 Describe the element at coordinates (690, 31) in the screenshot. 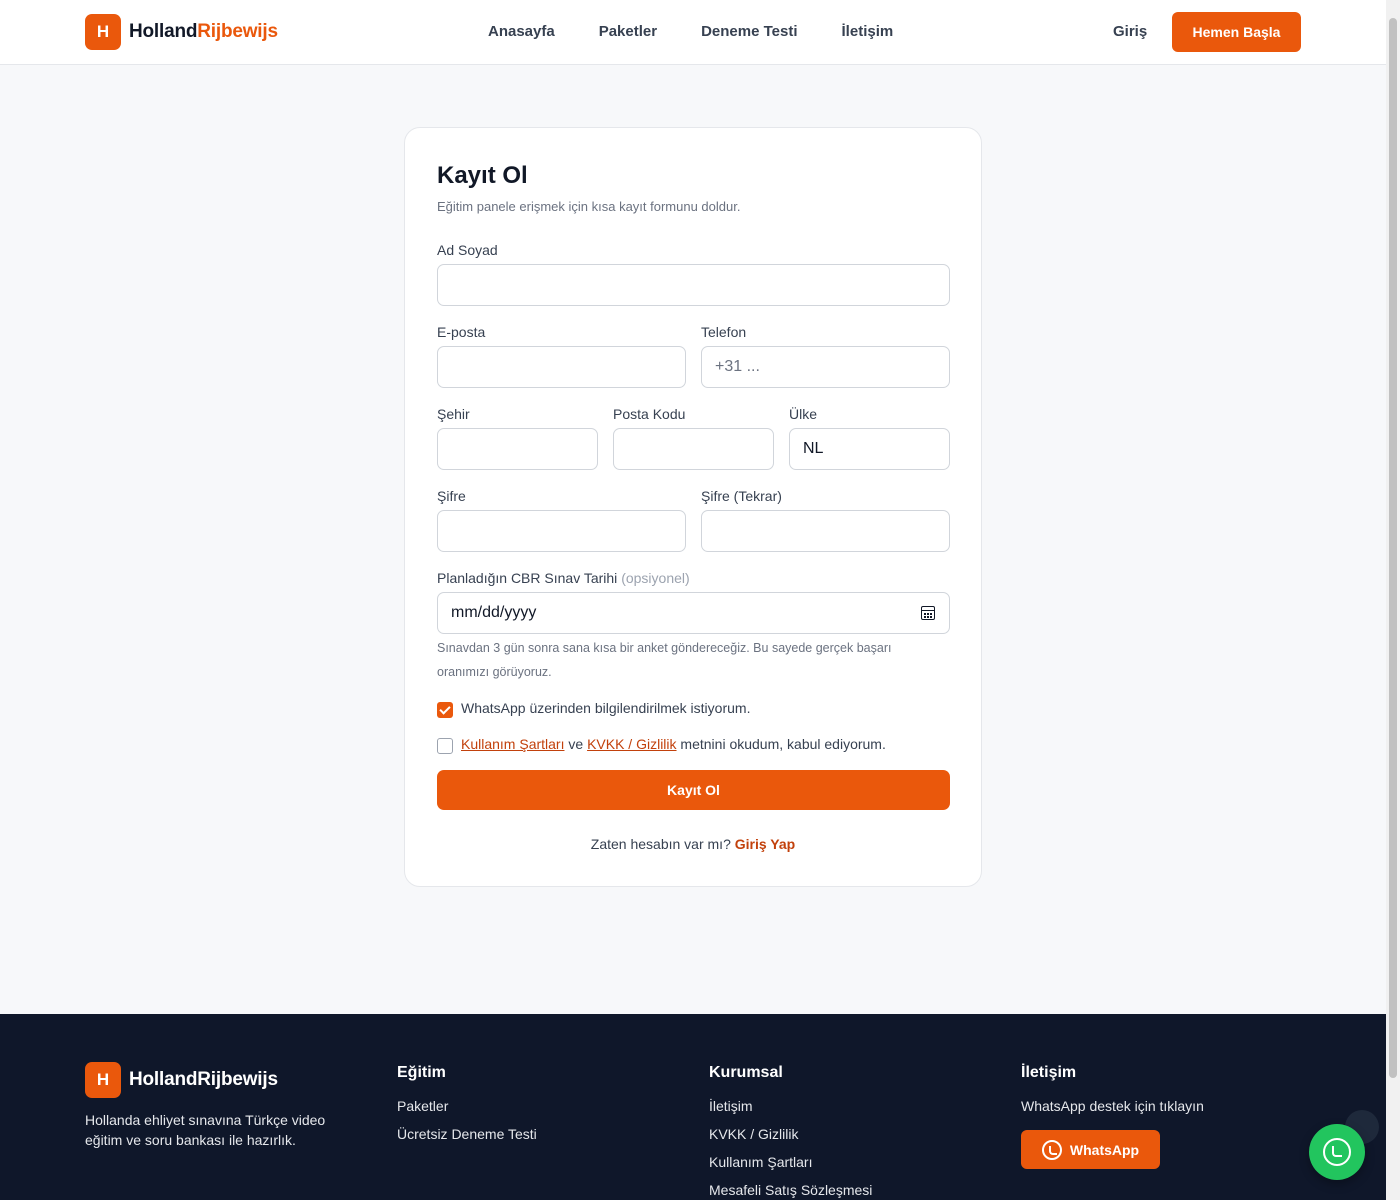

I see `main-nav: Anasayfa Paketler Deneme Testi İletişim` at that location.